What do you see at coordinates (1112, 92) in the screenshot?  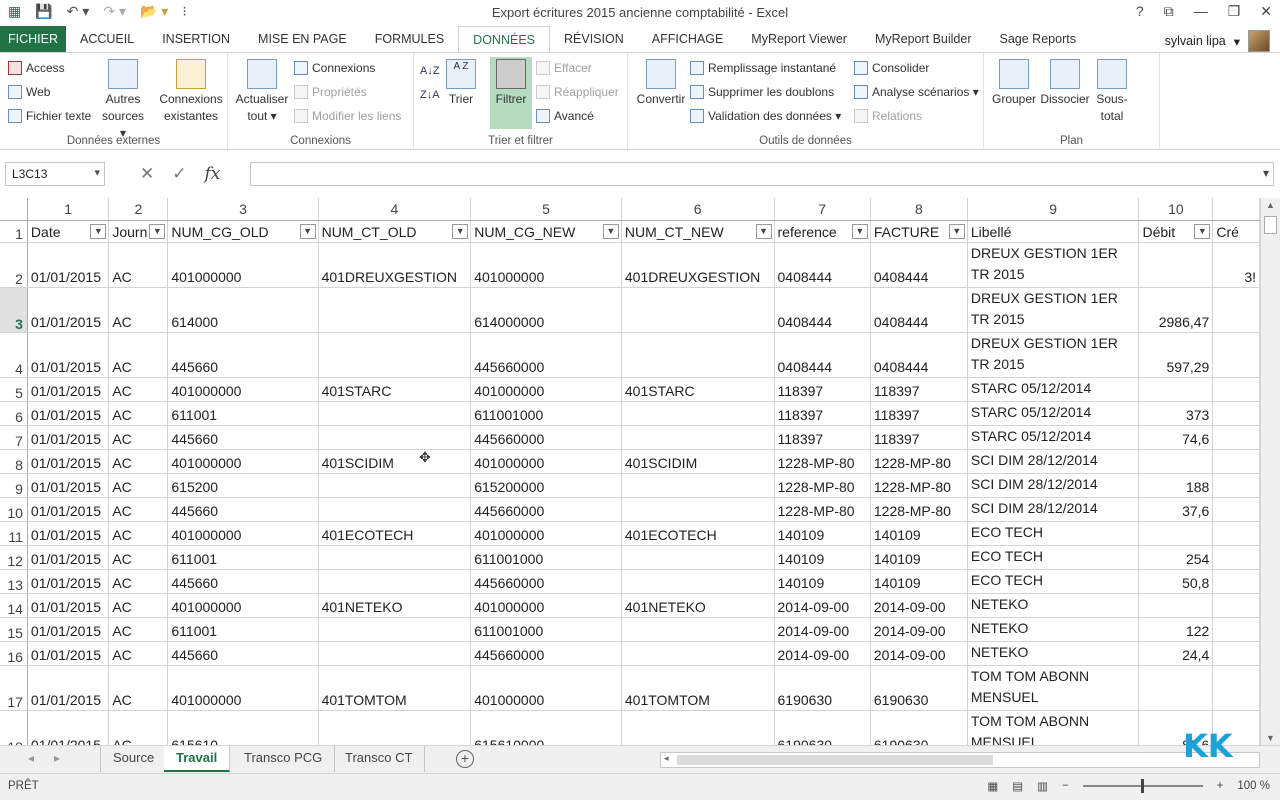 I see `sous-total-button: Sous-total` at bounding box center [1112, 92].